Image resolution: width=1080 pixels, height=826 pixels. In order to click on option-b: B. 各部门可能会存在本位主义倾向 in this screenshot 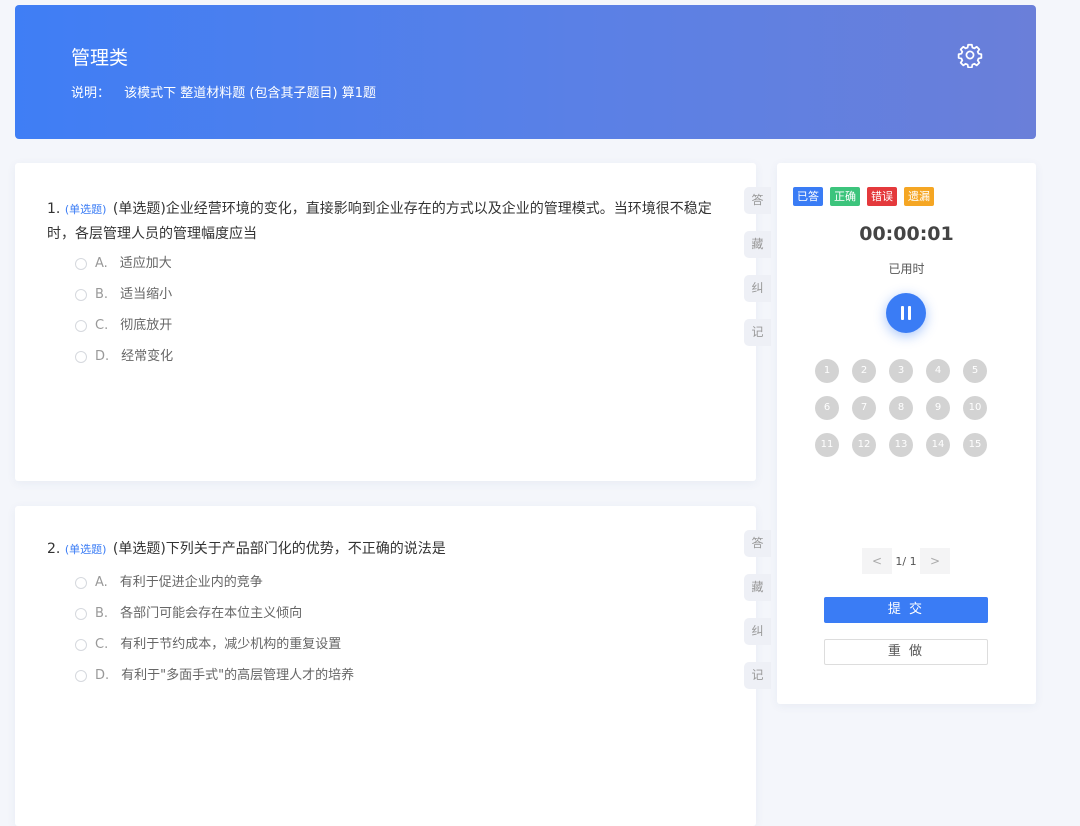, I will do `click(188, 614)`.